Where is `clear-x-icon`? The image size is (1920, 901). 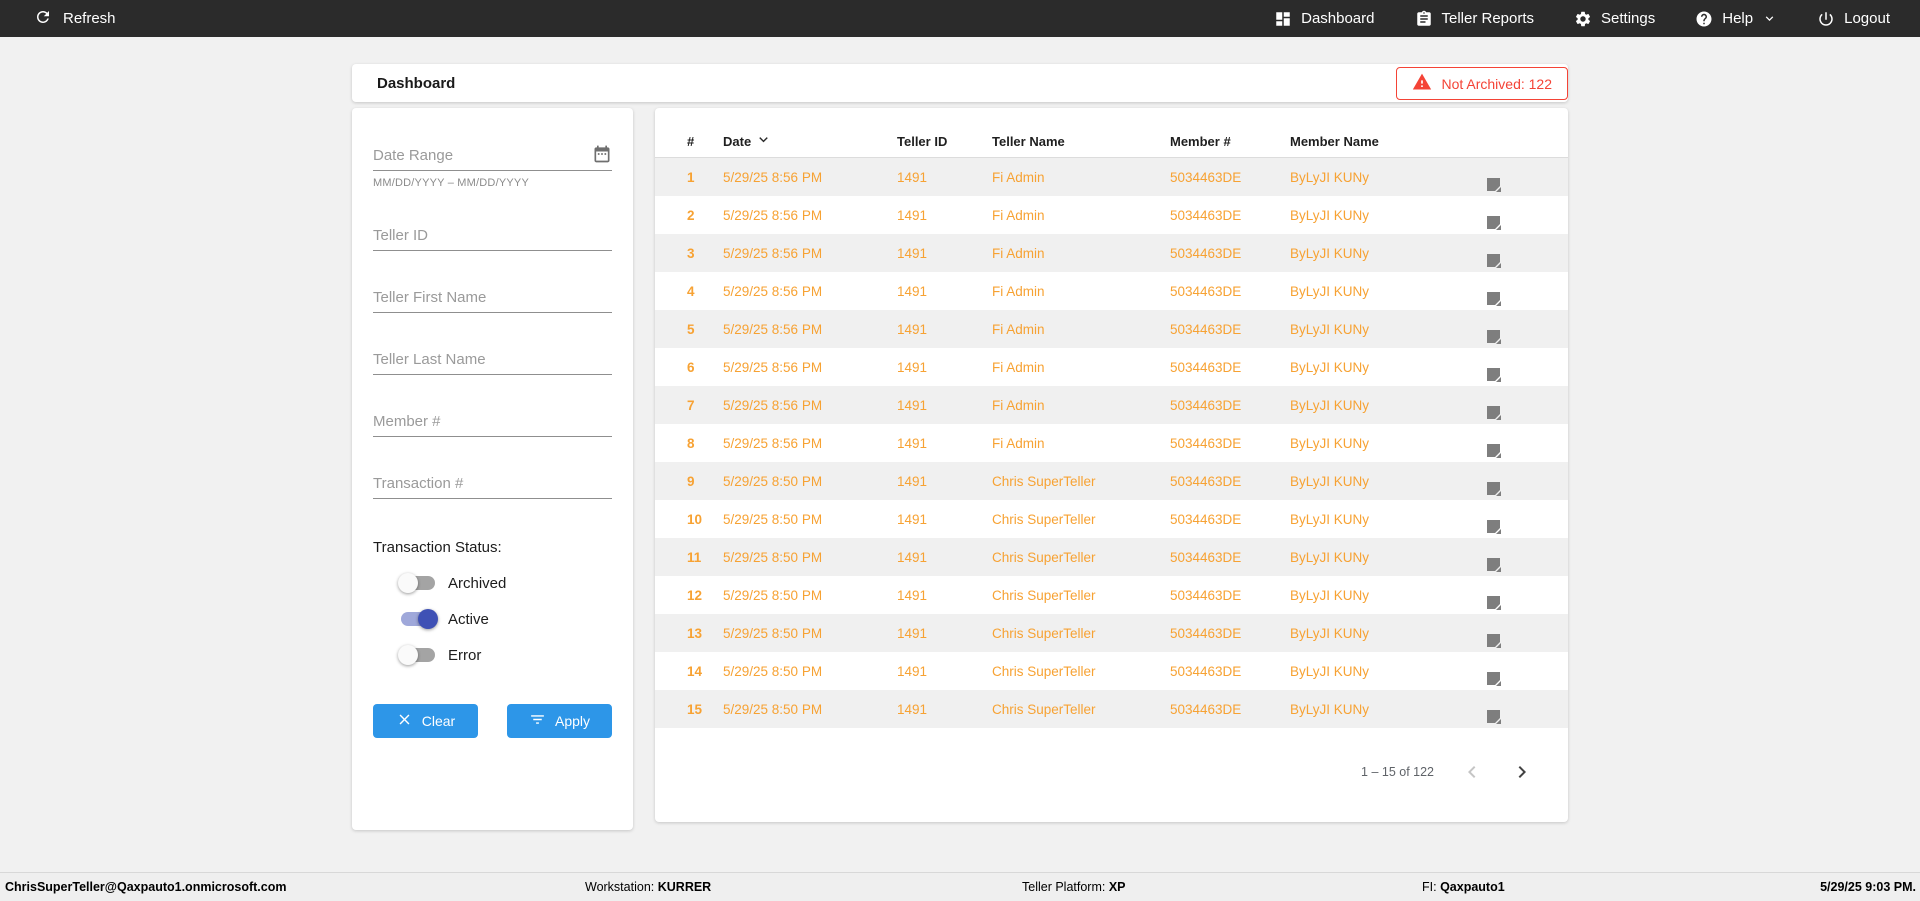
clear-x-icon is located at coordinates (404, 721).